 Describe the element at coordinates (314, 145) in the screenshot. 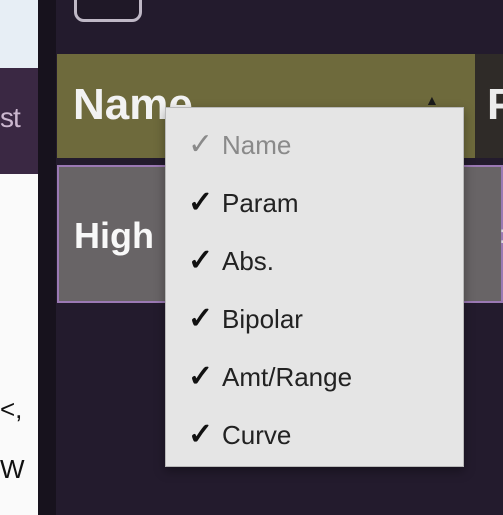

I see `menu-item-name: ✓ Name` at that location.